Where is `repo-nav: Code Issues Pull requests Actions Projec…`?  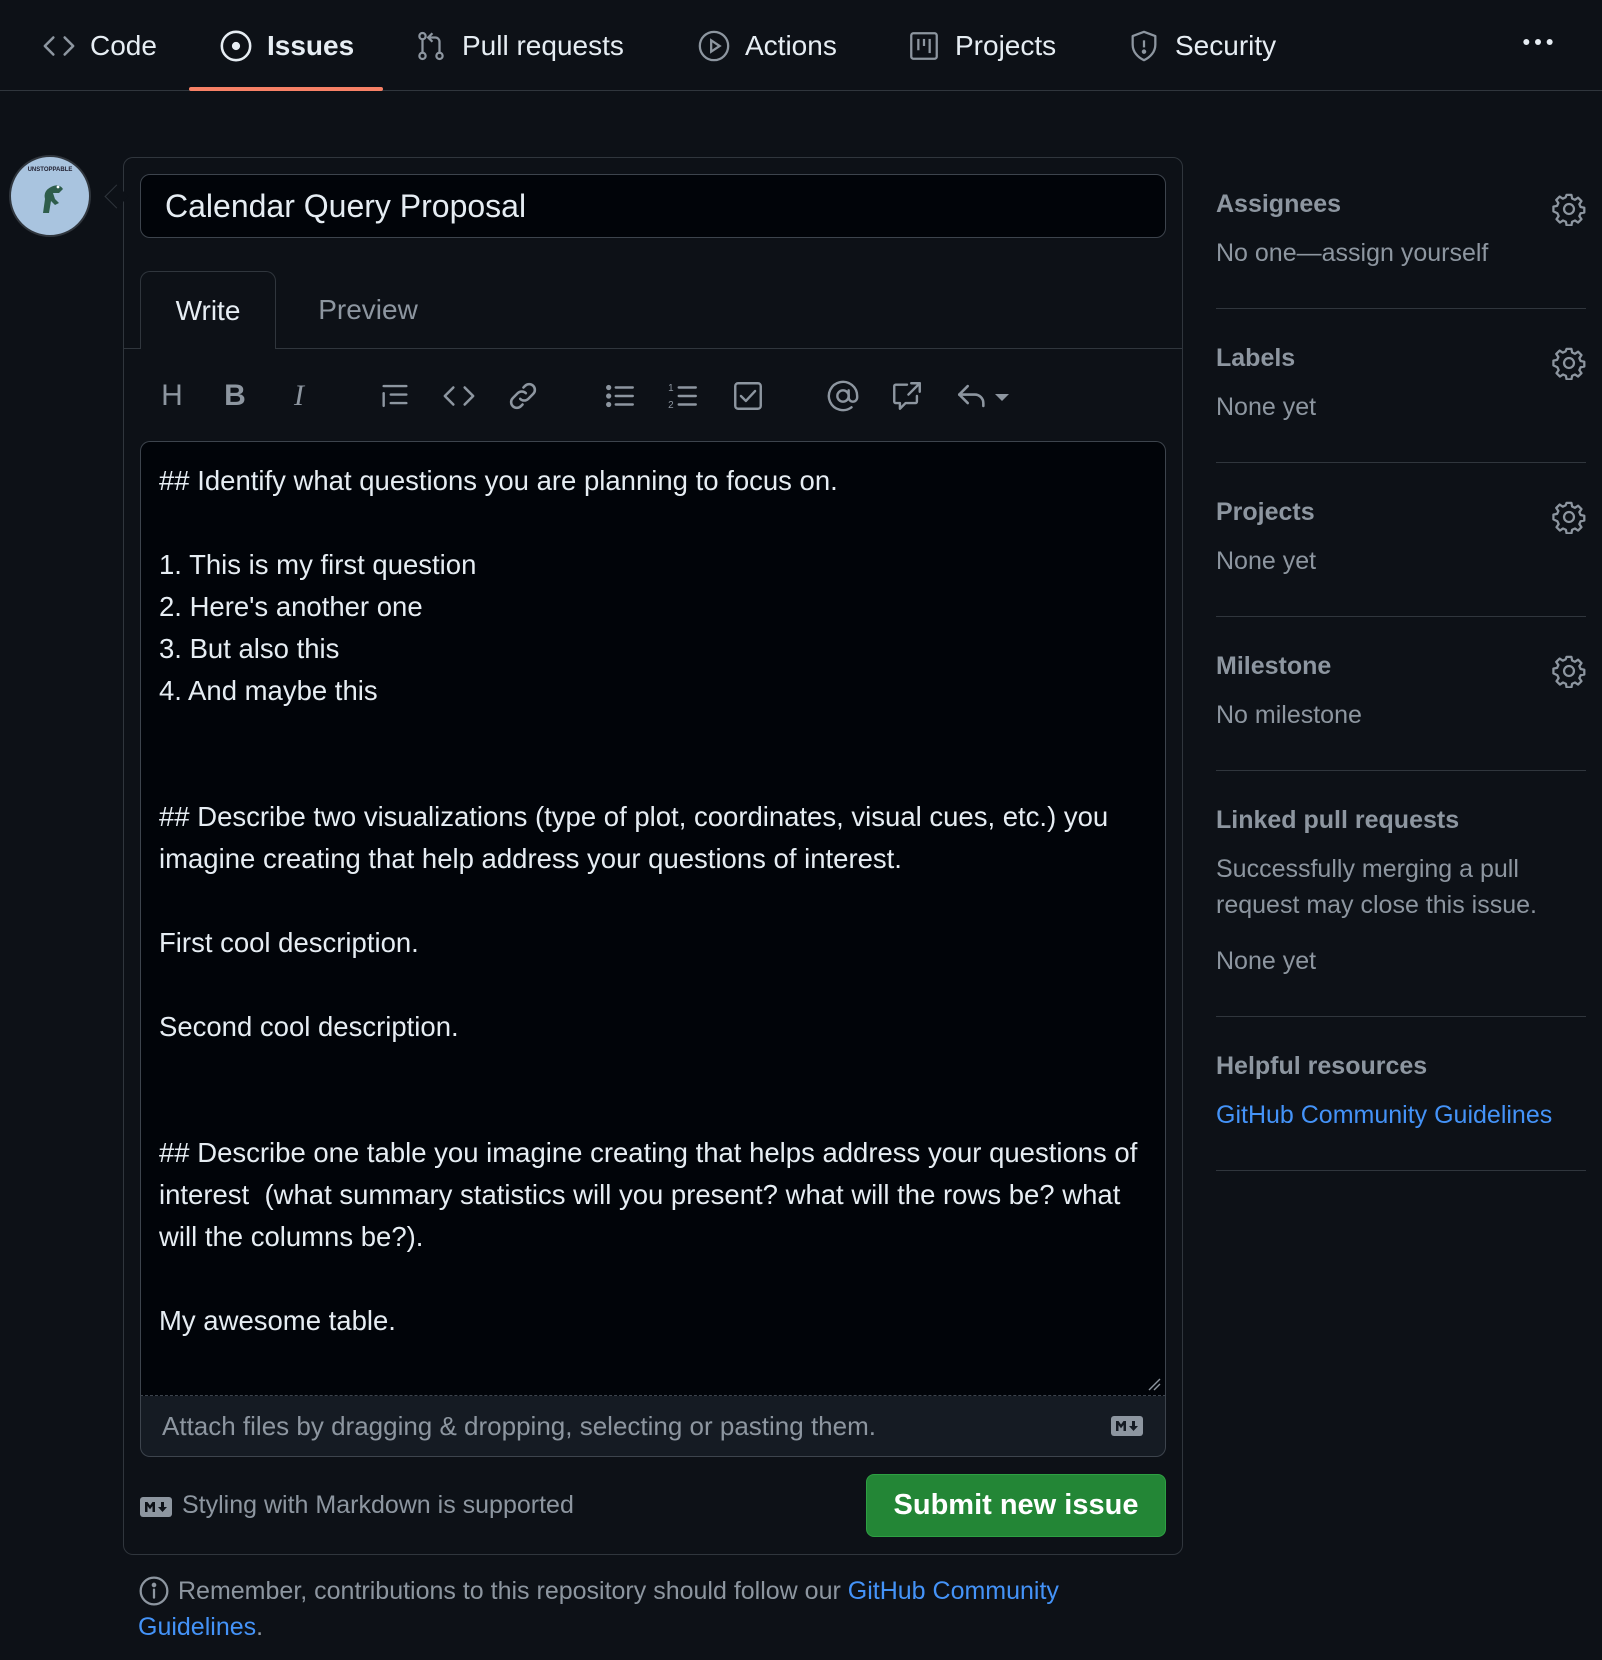 repo-nav: Code Issues Pull requests Actions Projec… is located at coordinates (801, 45).